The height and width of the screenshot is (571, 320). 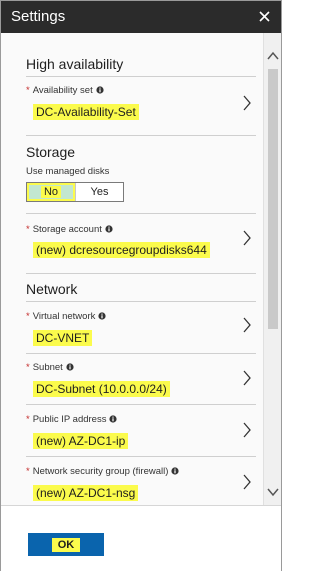 I want to click on blade-title: Settings, so click(x=38, y=16).